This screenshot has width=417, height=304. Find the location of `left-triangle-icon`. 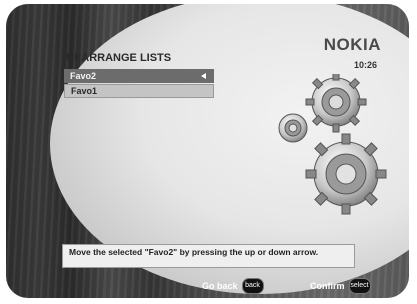

left-triangle-icon is located at coordinates (203, 76).